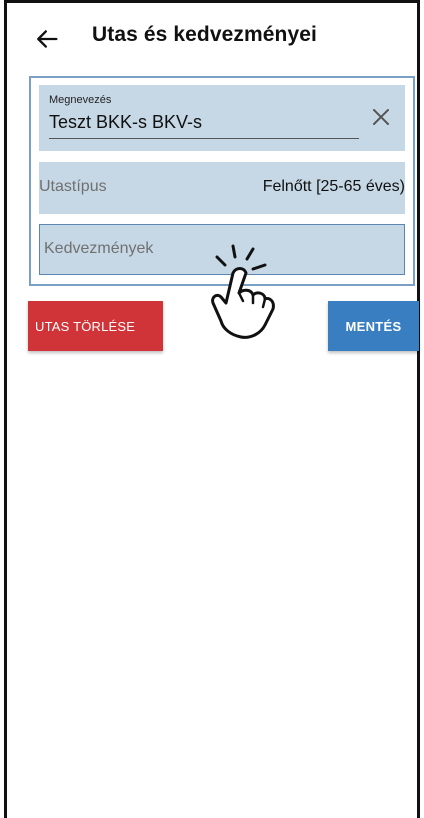  What do you see at coordinates (95, 326) in the screenshot?
I see `delete-passenger-button: UTAS TÖRLÉSE` at bounding box center [95, 326].